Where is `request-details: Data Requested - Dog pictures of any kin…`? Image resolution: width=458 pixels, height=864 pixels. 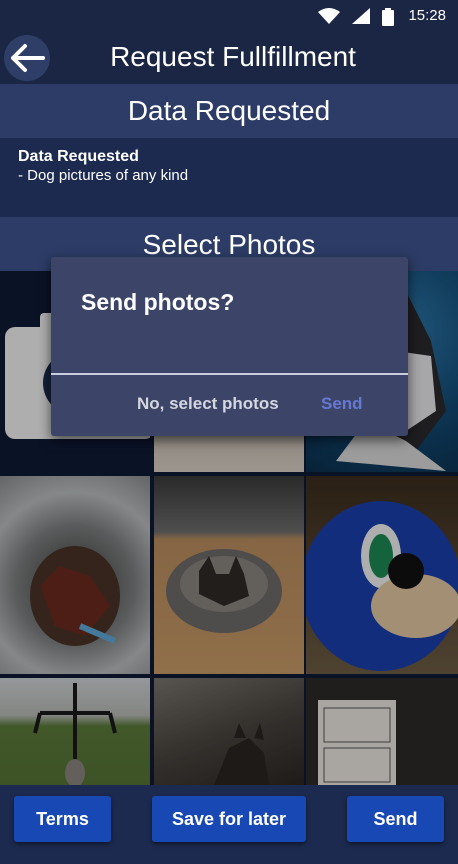
request-details: Data Requested - Dog pictures of any kin… is located at coordinates (229, 177).